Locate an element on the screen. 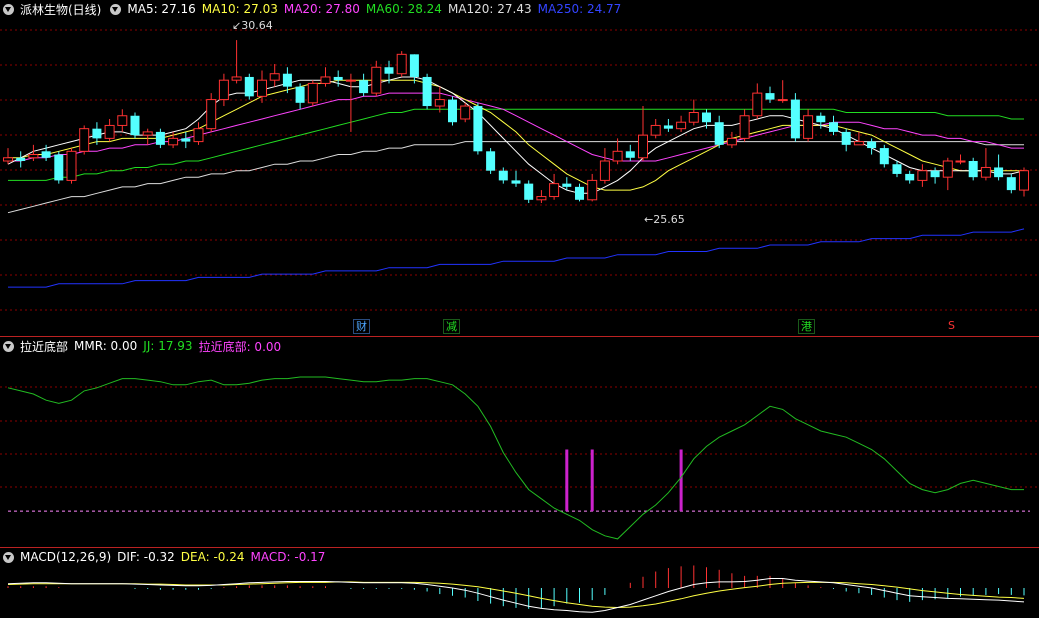 This screenshot has height=618, width=1039. ma250-label: MA250: 24.77 is located at coordinates (579, 9).